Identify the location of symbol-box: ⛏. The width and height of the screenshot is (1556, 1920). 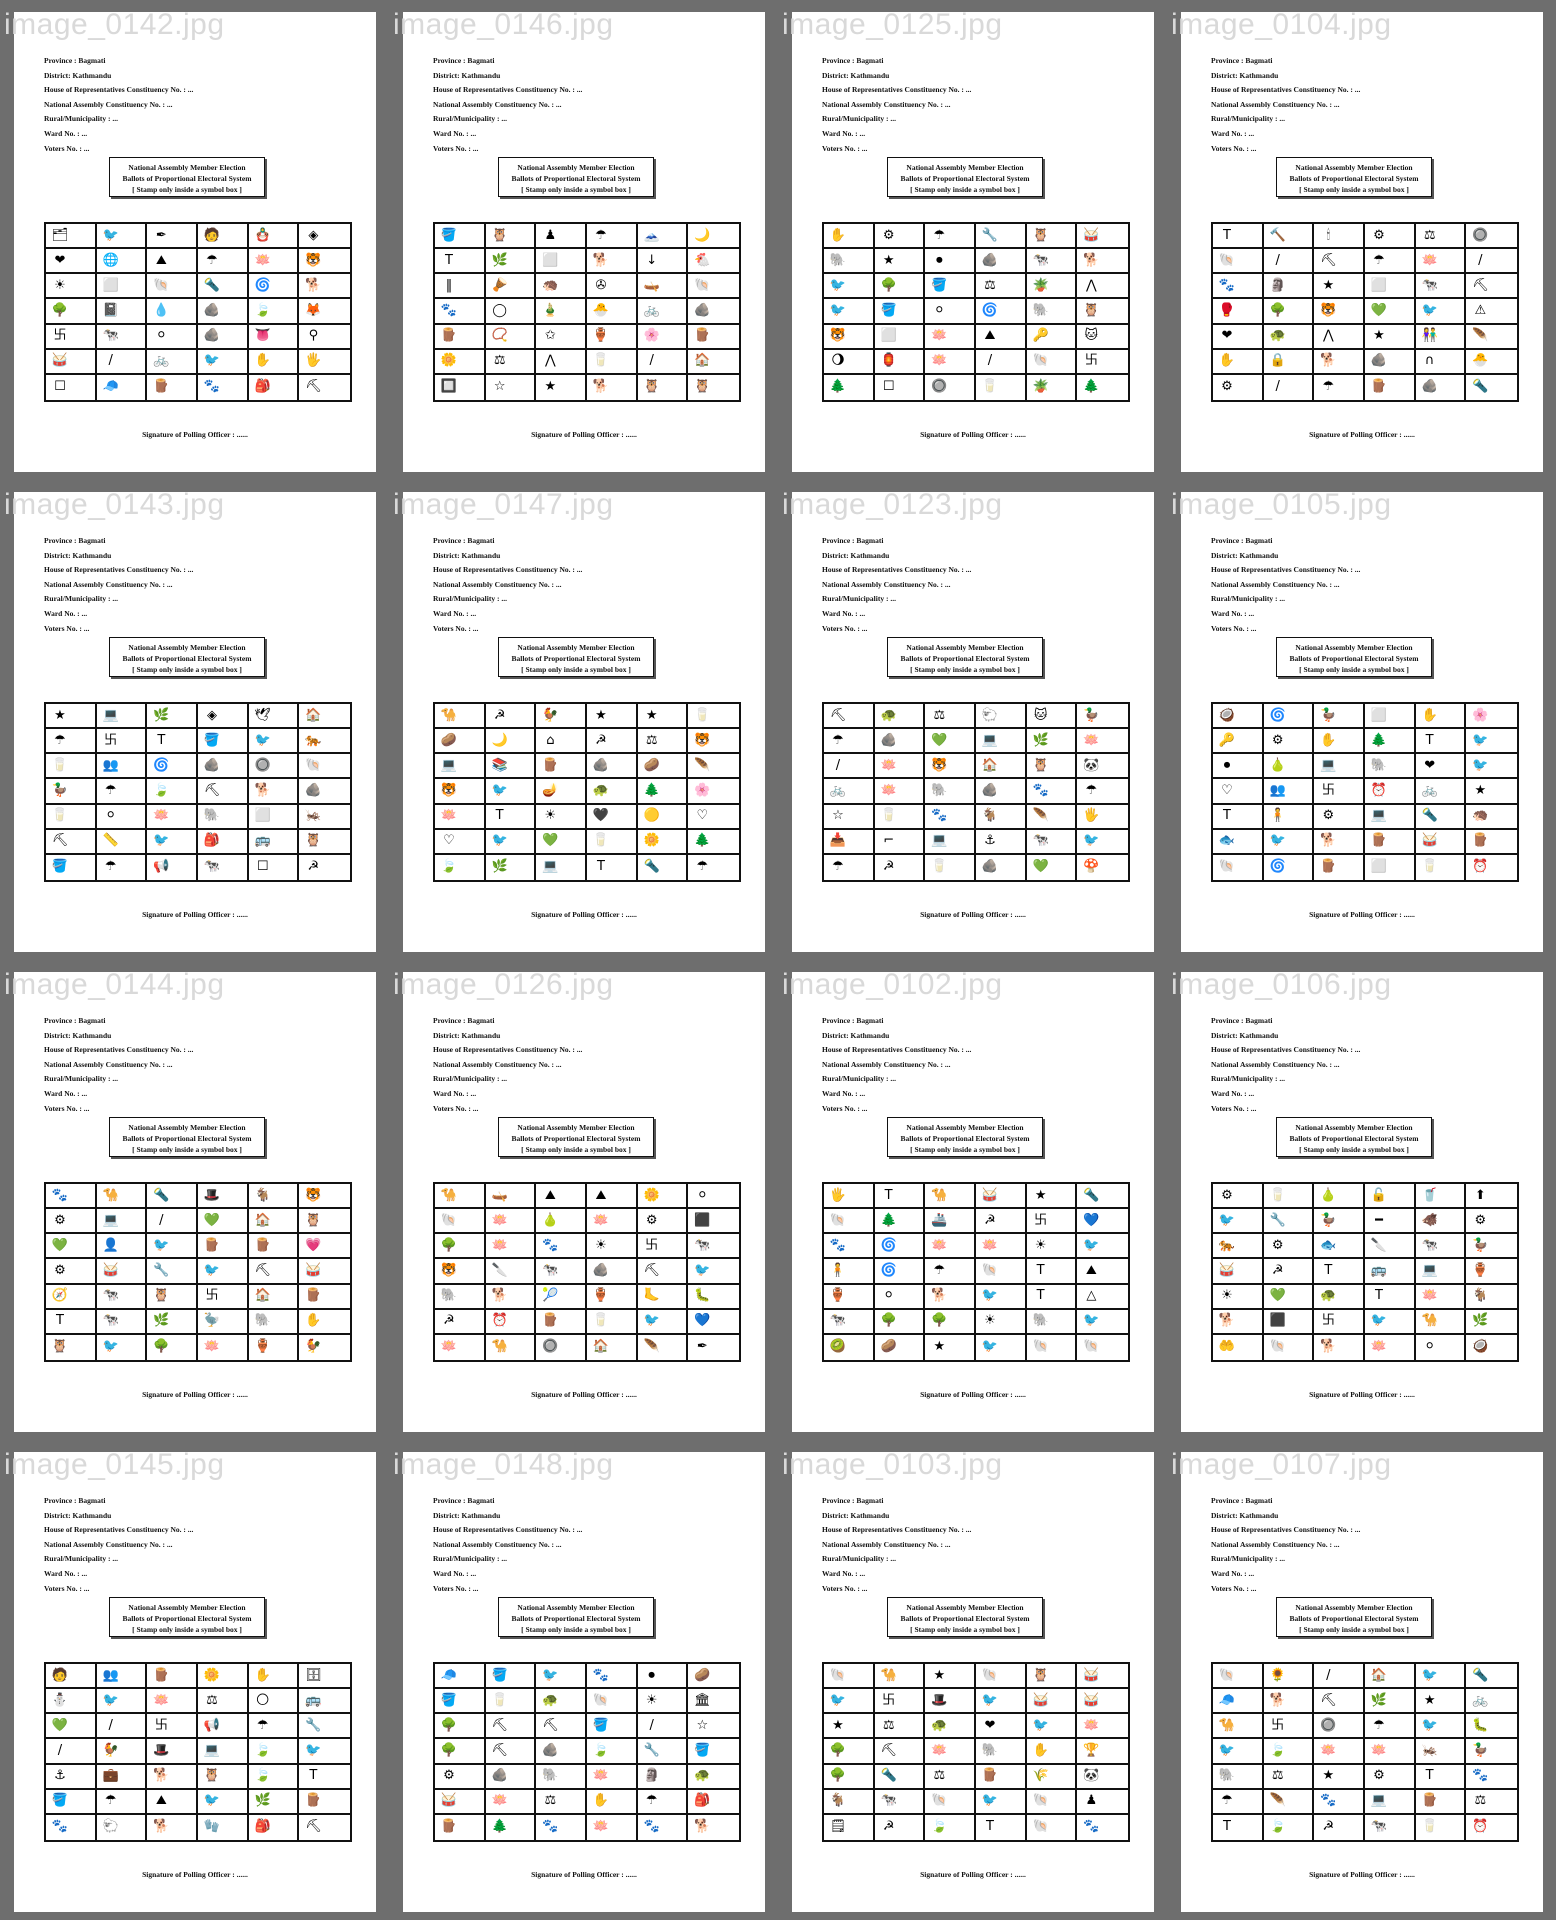
(324, 1827).